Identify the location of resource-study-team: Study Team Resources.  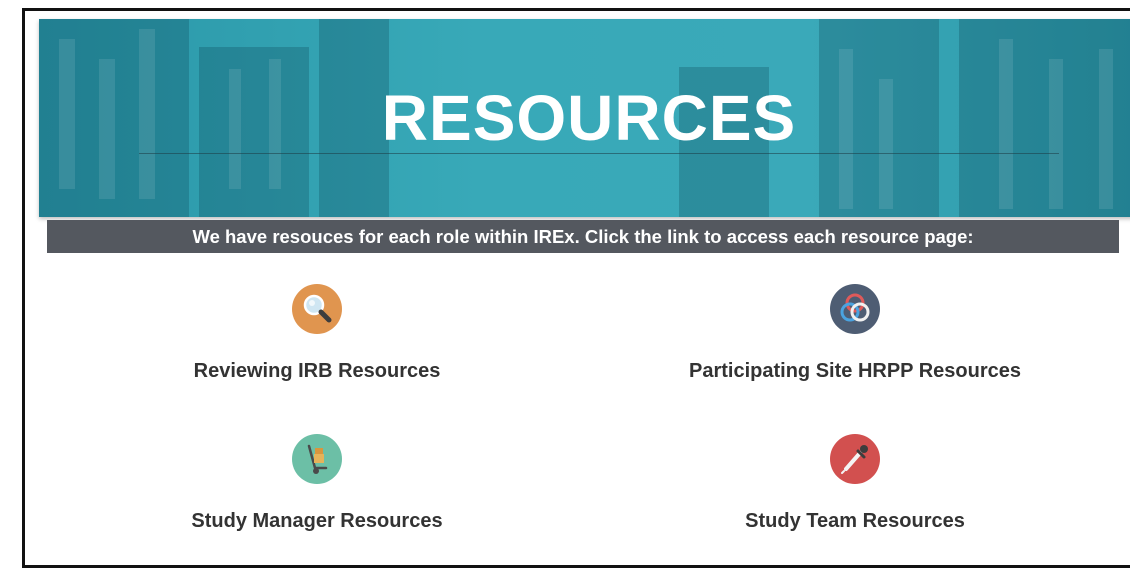
(855, 483).